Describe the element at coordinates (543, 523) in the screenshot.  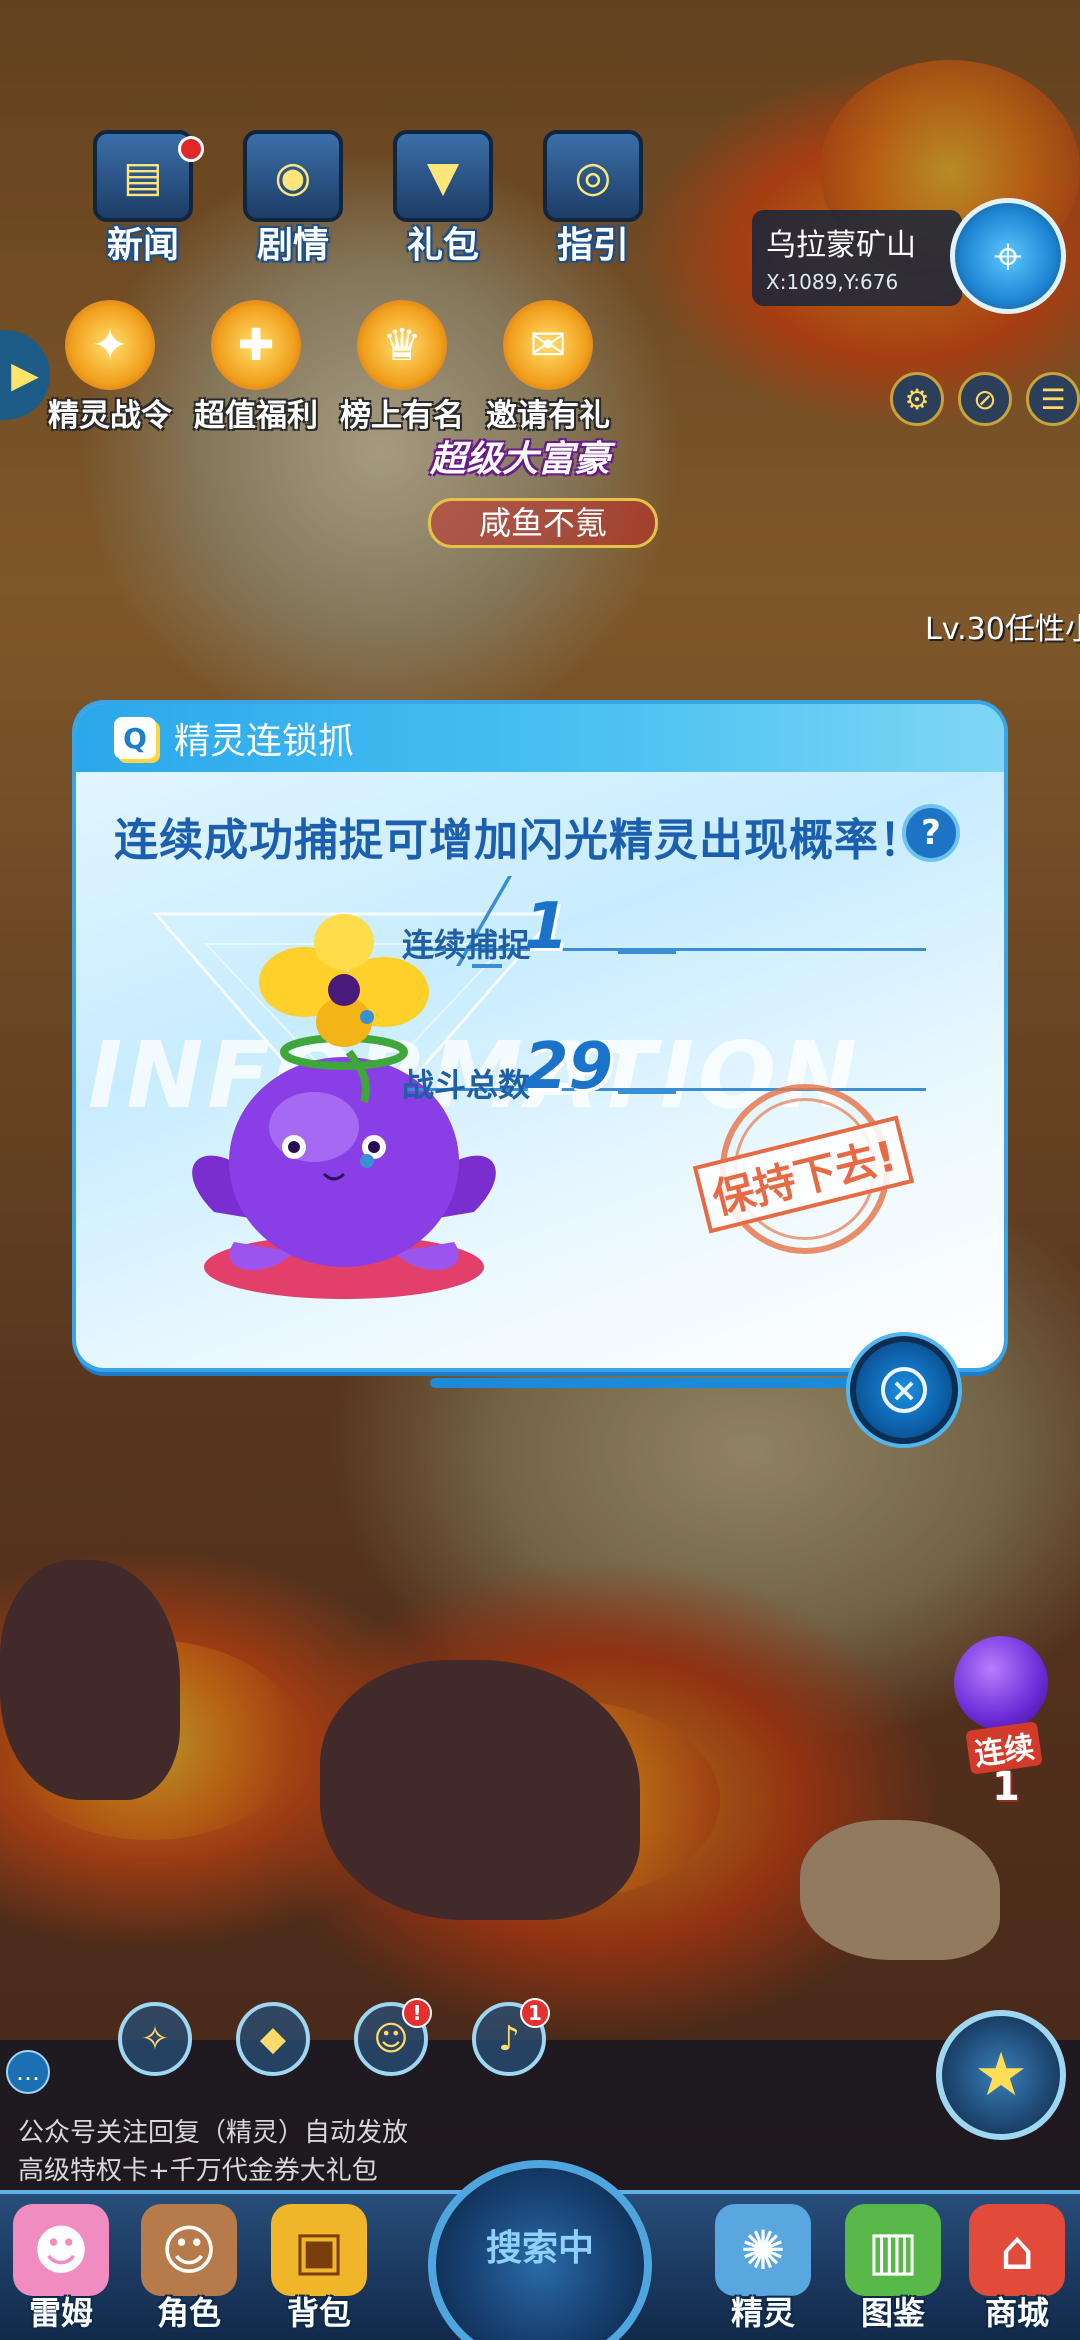
I see `player-name-tag: 咸鱼不氪` at that location.